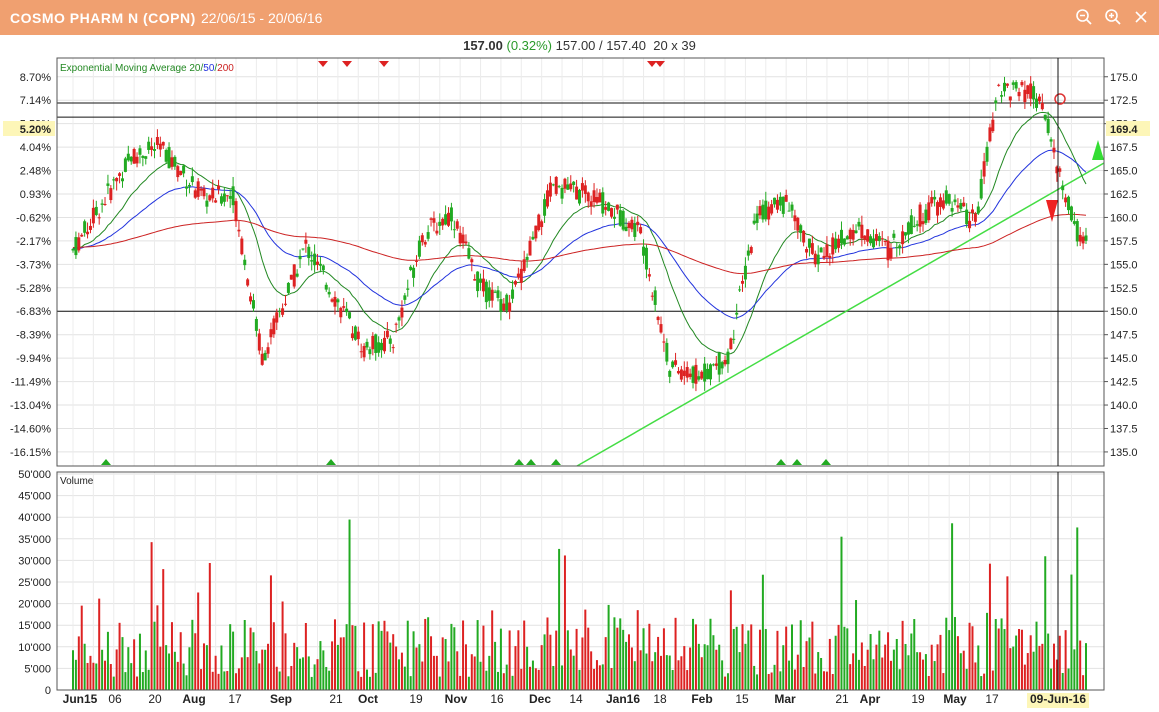 The image size is (1159, 712). Describe the element at coordinates (31, 383) in the screenshot. I see `pct-tick-label: -11.49%` at that location.